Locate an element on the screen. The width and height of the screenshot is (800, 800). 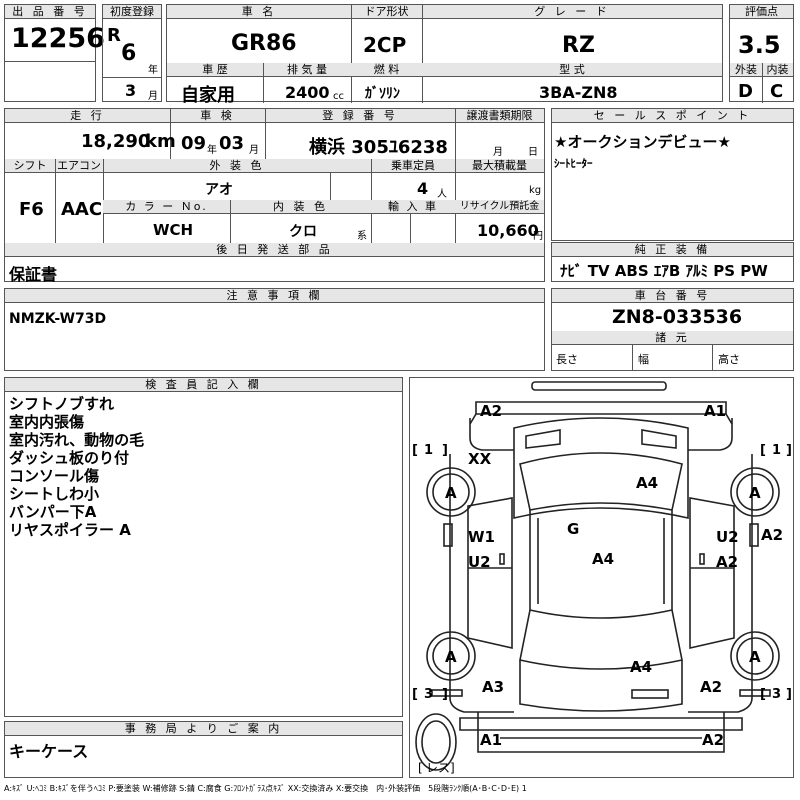
mark-door-left-1: W1 is located at coordinates (481, 537).